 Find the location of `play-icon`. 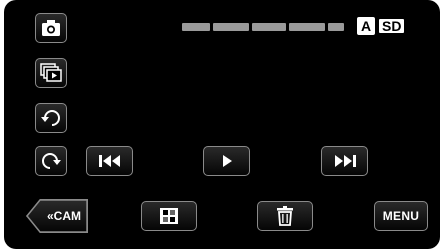

play-icon is located at coordinates (227, 161).